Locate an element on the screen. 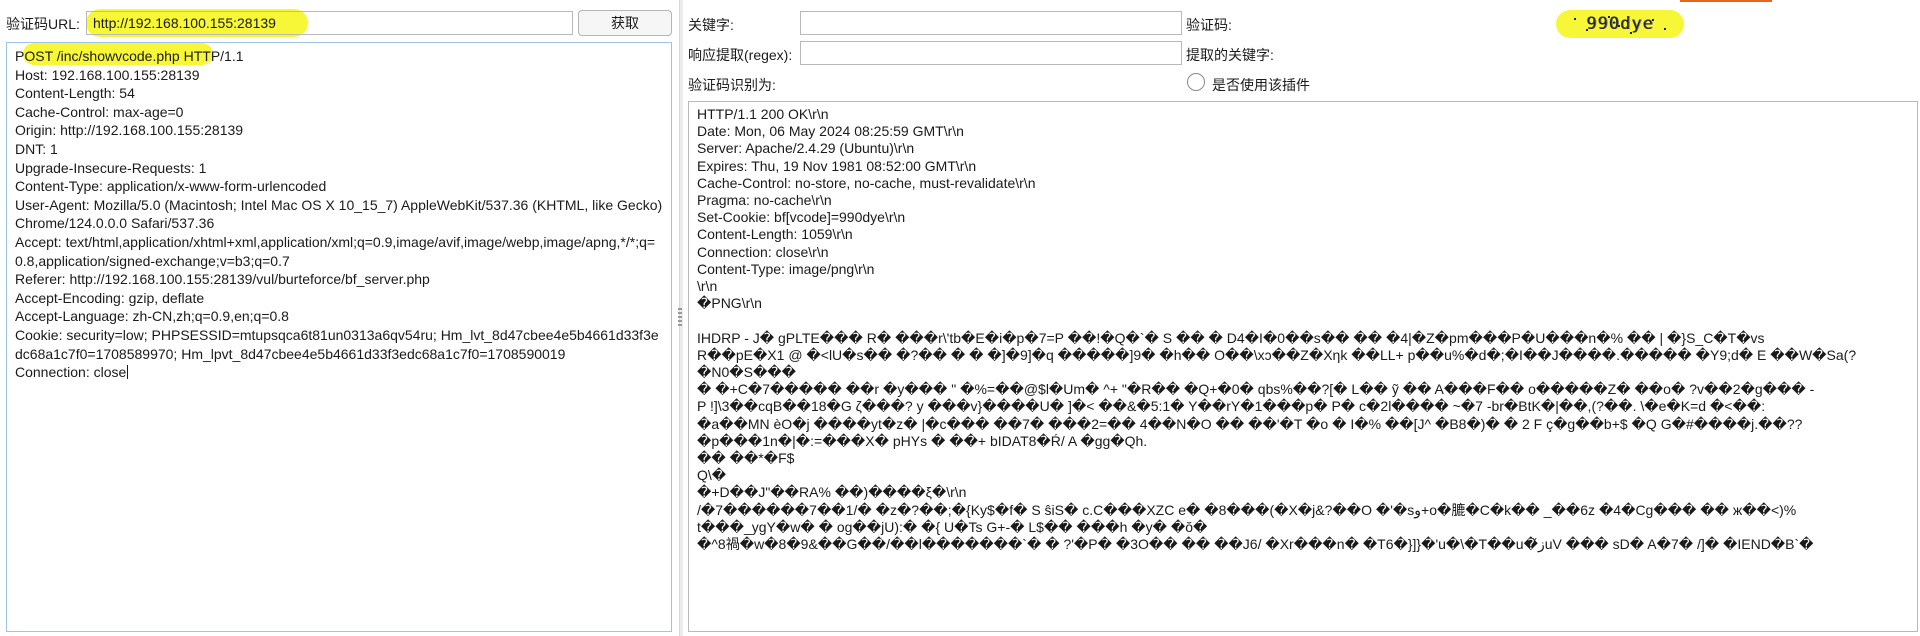 The image size is (1920, 636). captcha-image: 990dye is located at coordinates (1620, 24).